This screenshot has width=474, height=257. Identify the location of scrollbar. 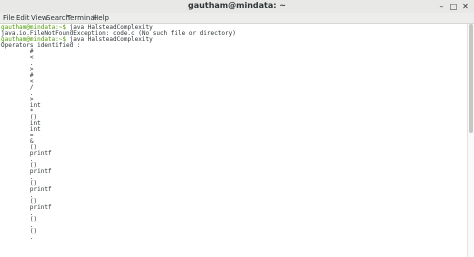
(470, 140).